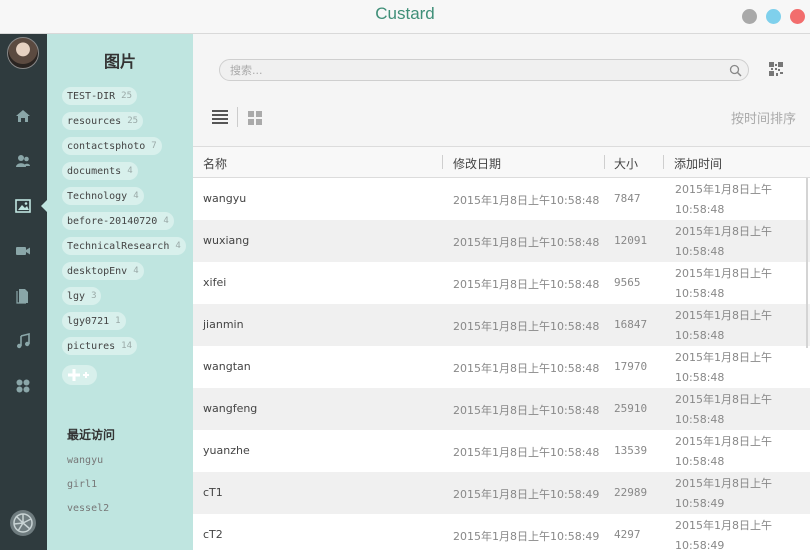 This screenshot has height=550, width=810. Describe the element at coordinates (97, 271) in the screenshot. I see `tag-label: desktopEnv` at that location.